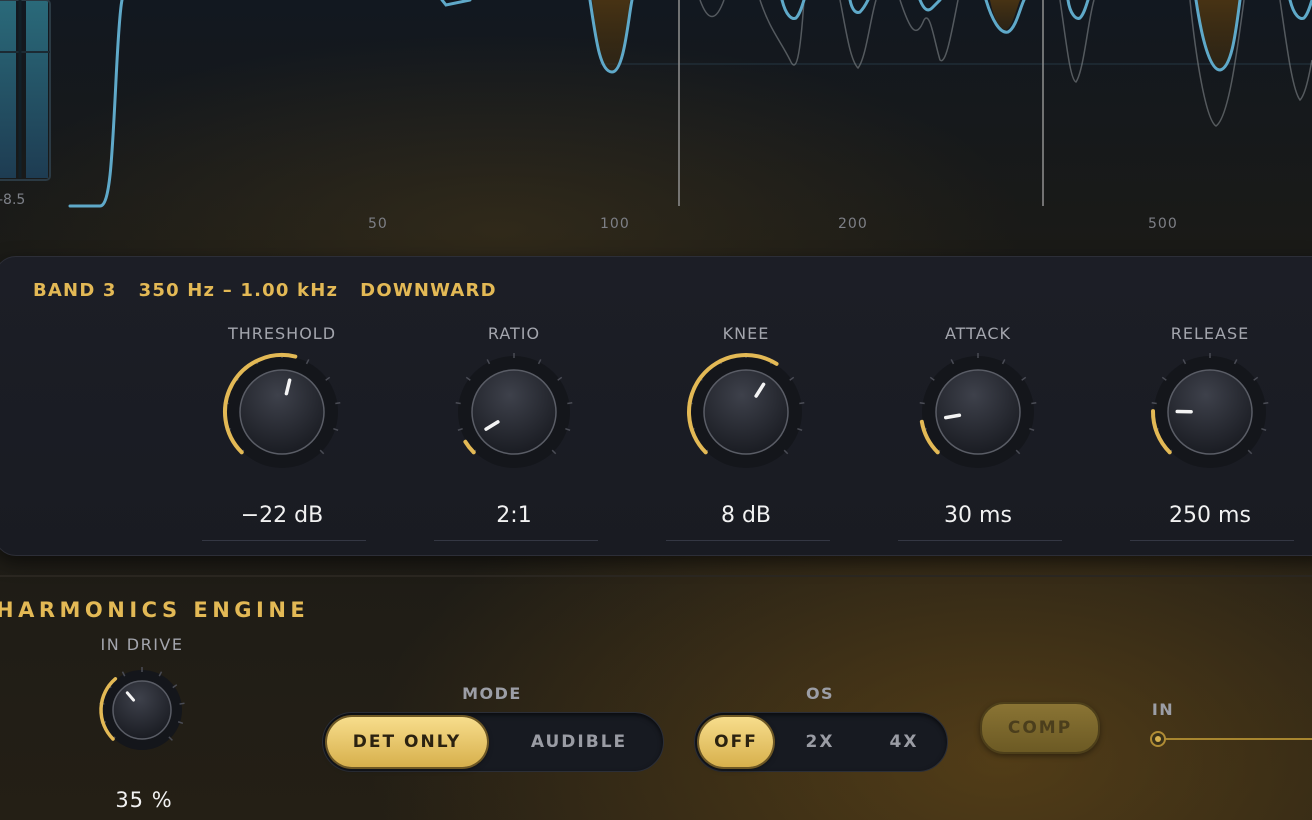  What do you see at coordinates (284, 540) in the screenshot?
I see `threshold-underline` at bounding box center [284, 540].